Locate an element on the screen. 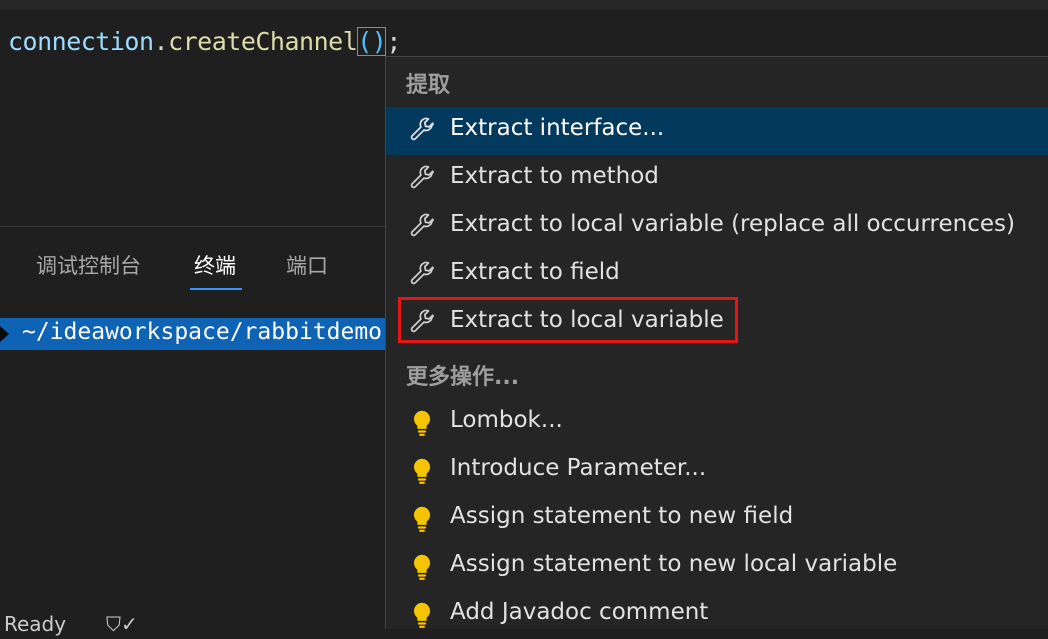 This screenshot has width=1048, height=639. menu-item-label: Extract to method is located at coordinates (554, 176).